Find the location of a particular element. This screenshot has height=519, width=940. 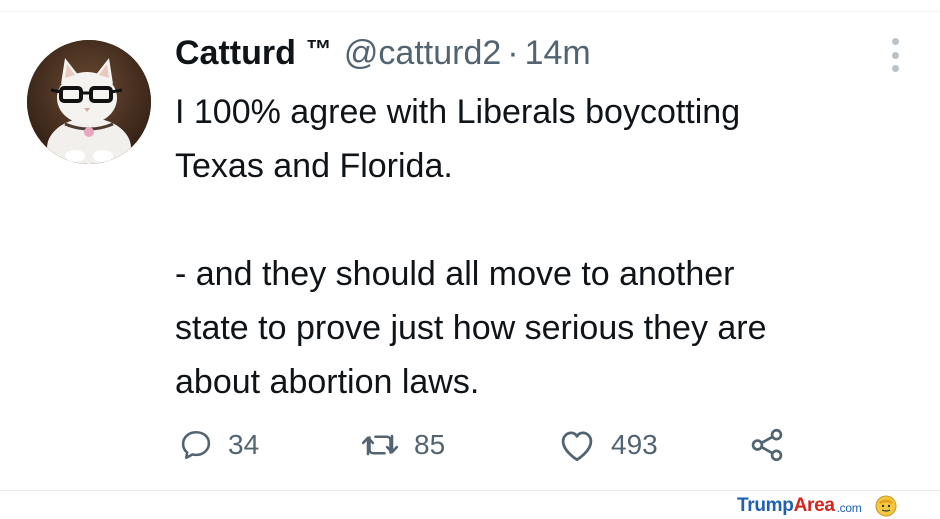

watermark-logo-icon is located at coordinates (886, 506).